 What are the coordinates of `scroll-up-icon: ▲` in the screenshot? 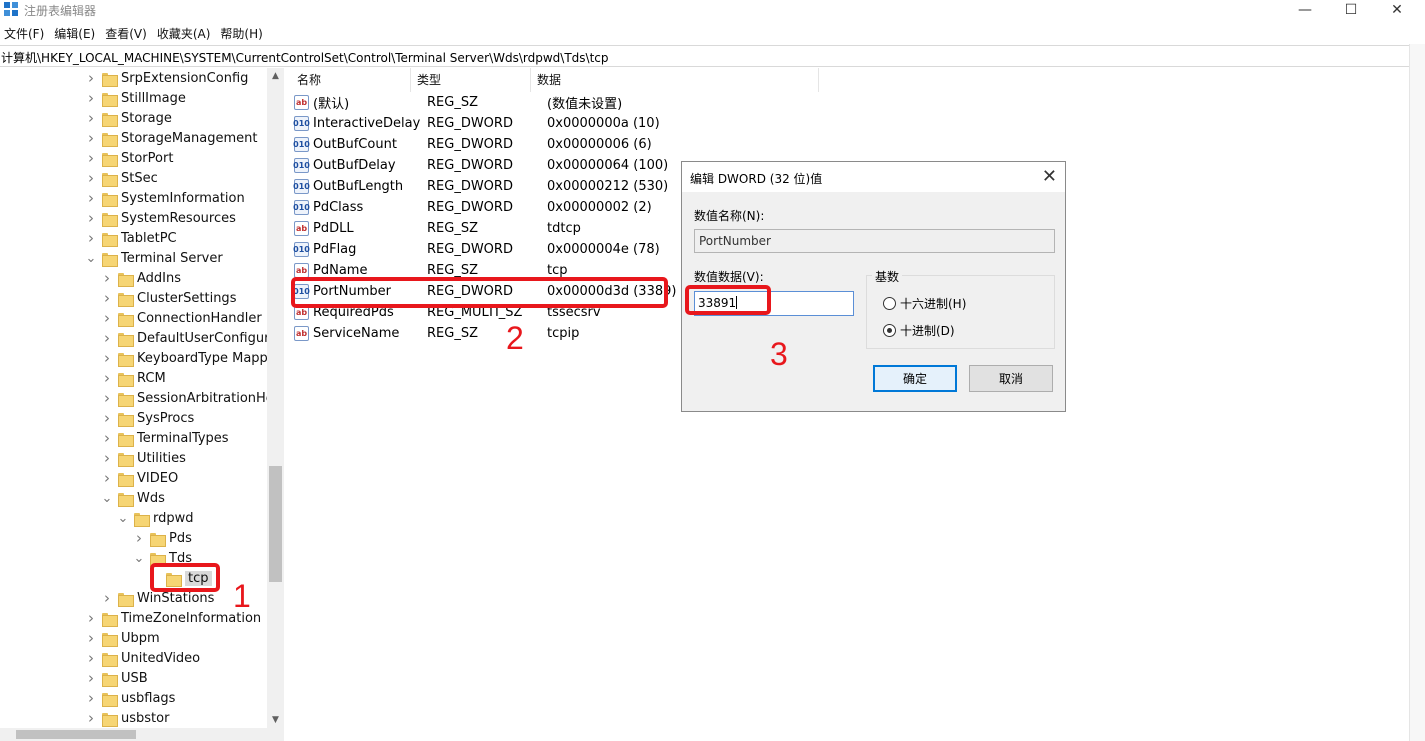 It's located at (275, 76).